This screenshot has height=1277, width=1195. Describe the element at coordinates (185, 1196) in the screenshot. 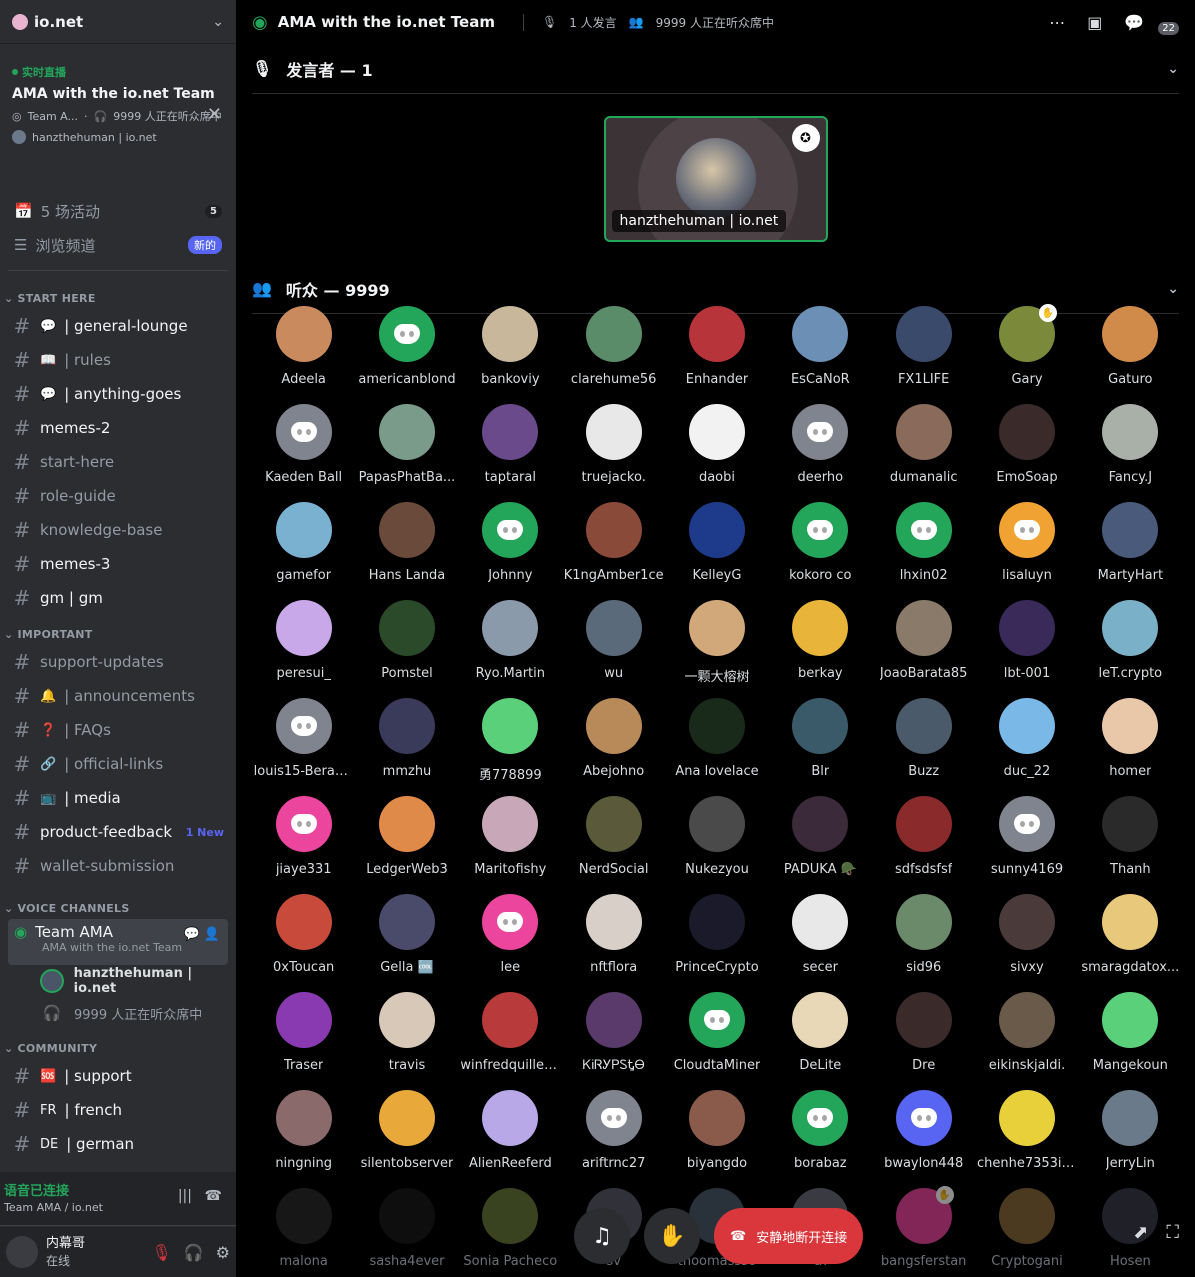

I see `soundboard-icon: |||` at that location.